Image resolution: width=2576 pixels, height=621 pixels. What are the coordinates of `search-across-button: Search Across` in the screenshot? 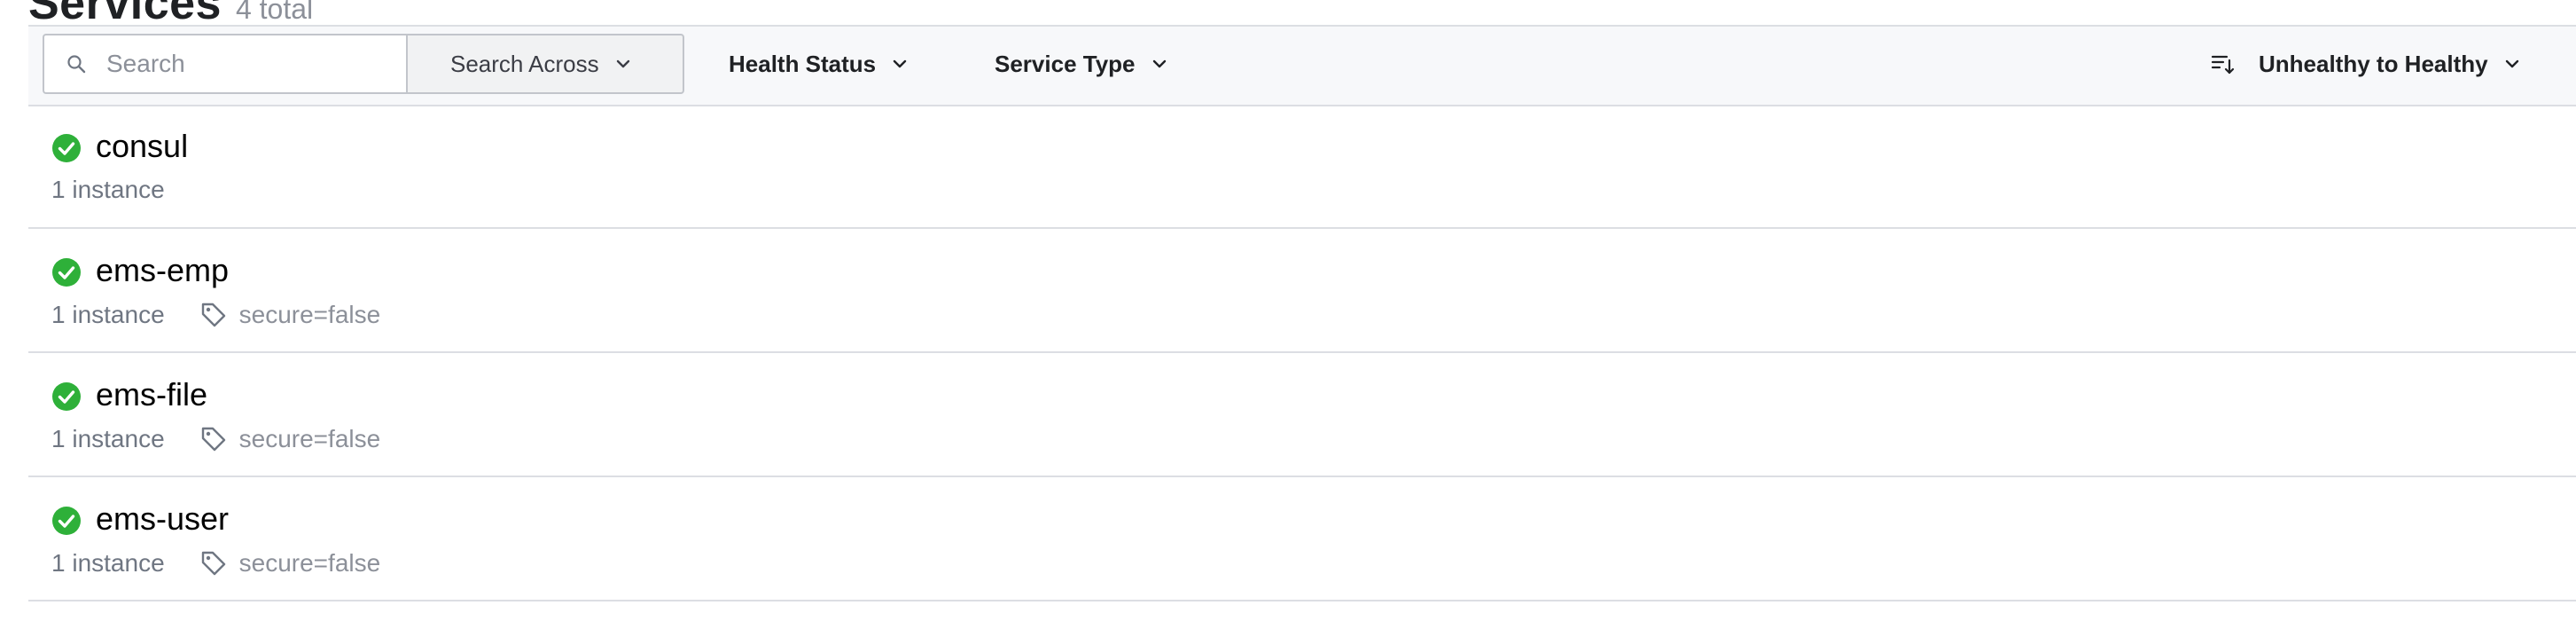 It's located at (545, 64).